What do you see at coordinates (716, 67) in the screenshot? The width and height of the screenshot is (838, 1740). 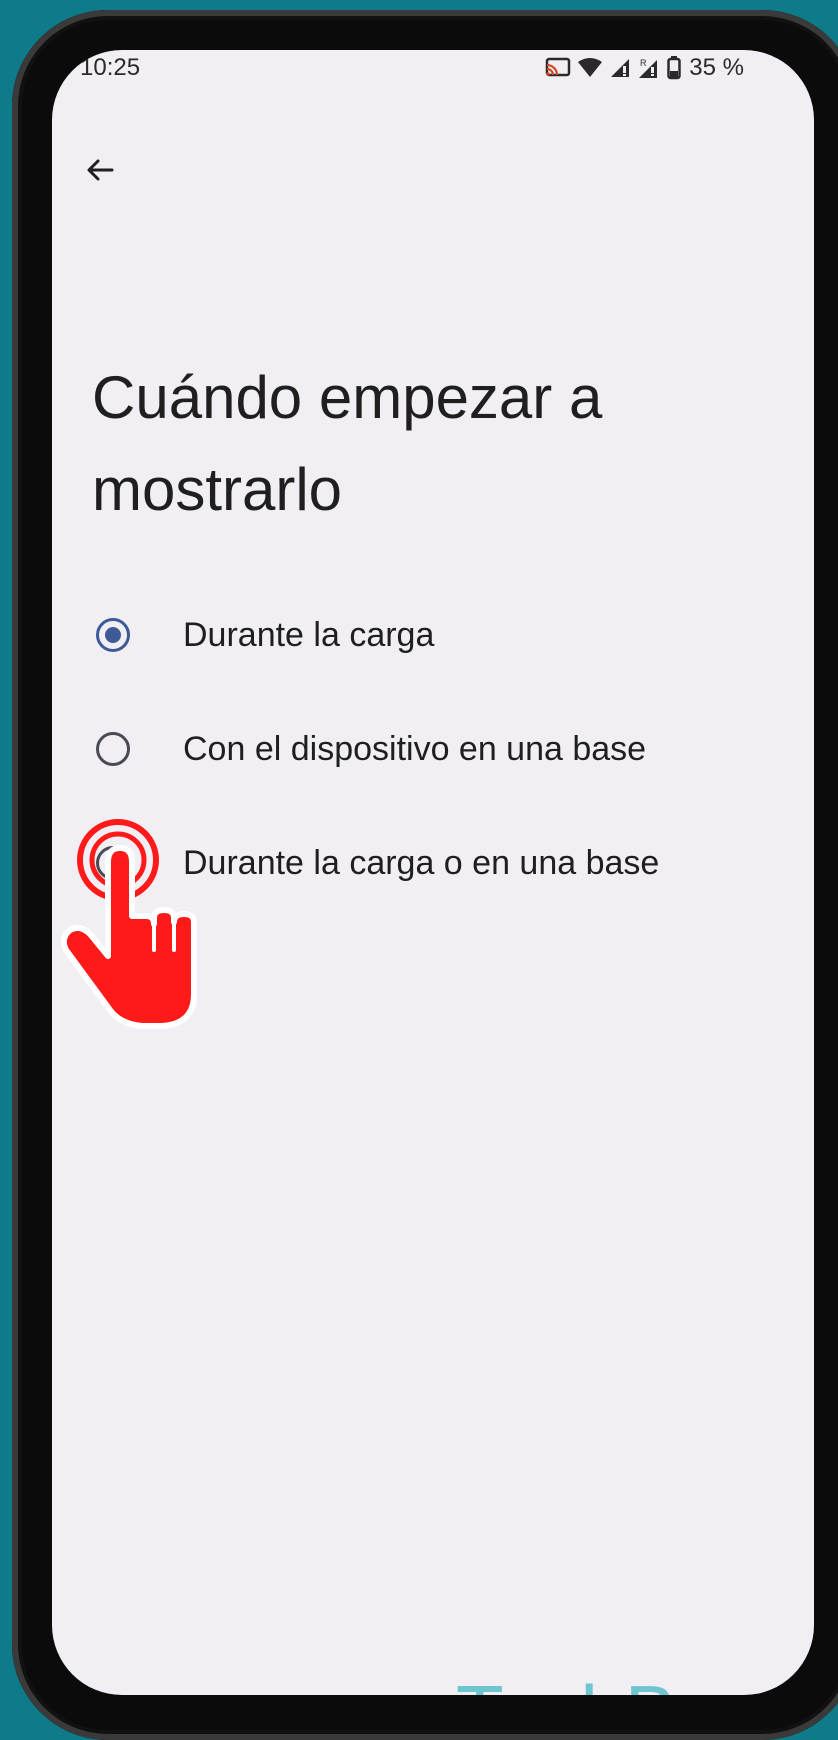 I see `battery-level: 35 %` at bounding box center [716, 67].